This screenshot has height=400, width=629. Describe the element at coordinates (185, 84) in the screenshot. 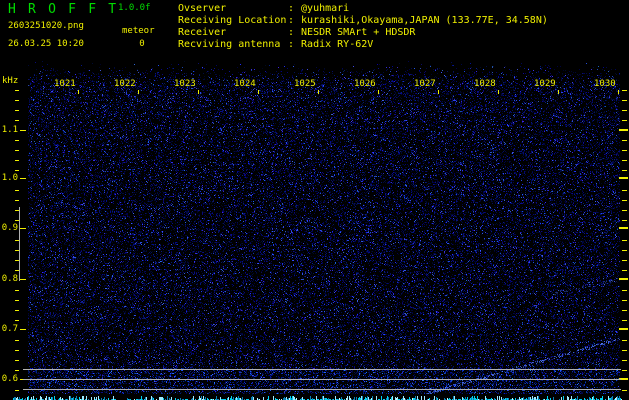

I see `time-tick-label: 1023` at that location.